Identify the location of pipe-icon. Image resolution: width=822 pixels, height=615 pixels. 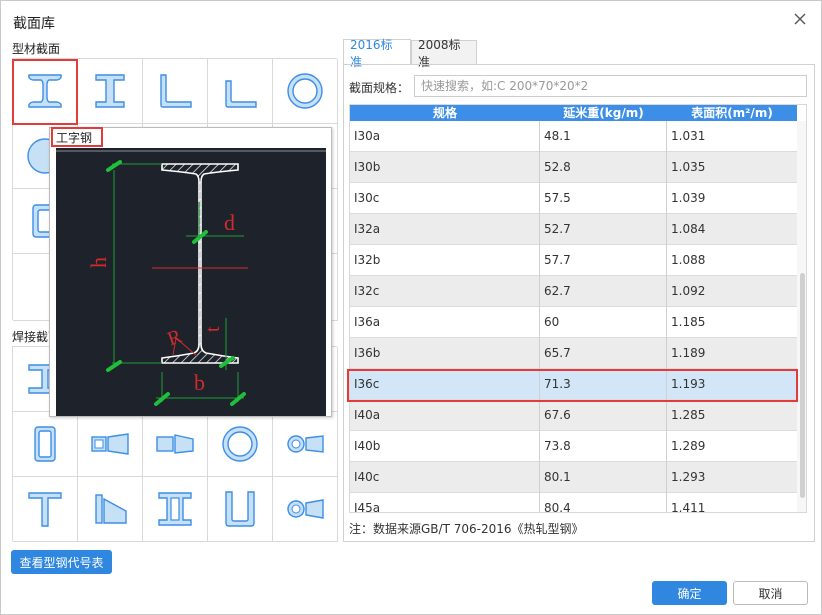
(305, 91).